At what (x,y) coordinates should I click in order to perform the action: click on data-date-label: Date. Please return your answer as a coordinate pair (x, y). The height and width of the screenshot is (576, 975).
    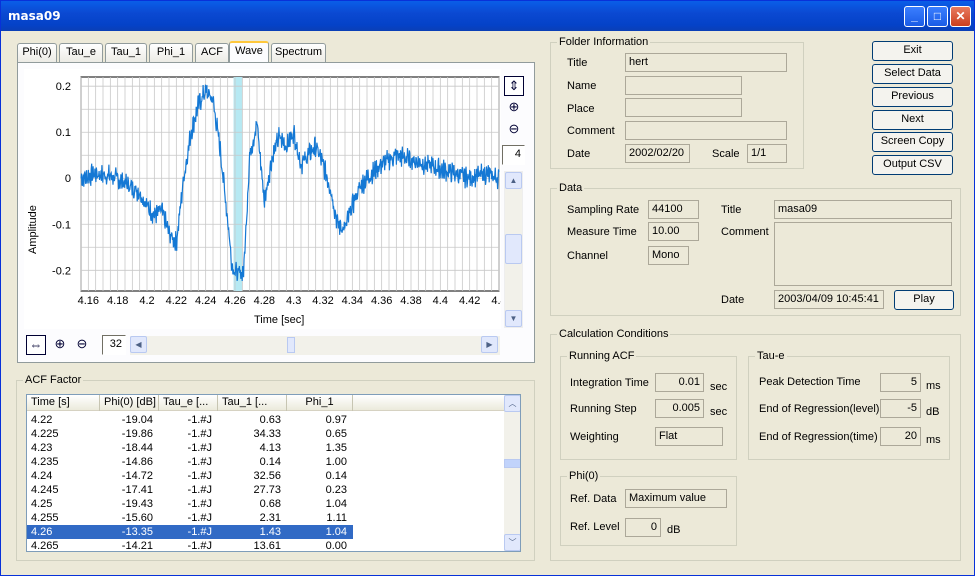
    Looking at the image, I should click on (733, 300).